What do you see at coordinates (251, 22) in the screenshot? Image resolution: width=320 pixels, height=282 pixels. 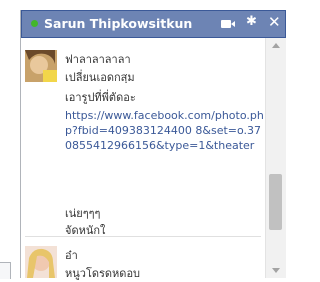 I see `gear-icon: ✱` at bounding box center [251, 22].